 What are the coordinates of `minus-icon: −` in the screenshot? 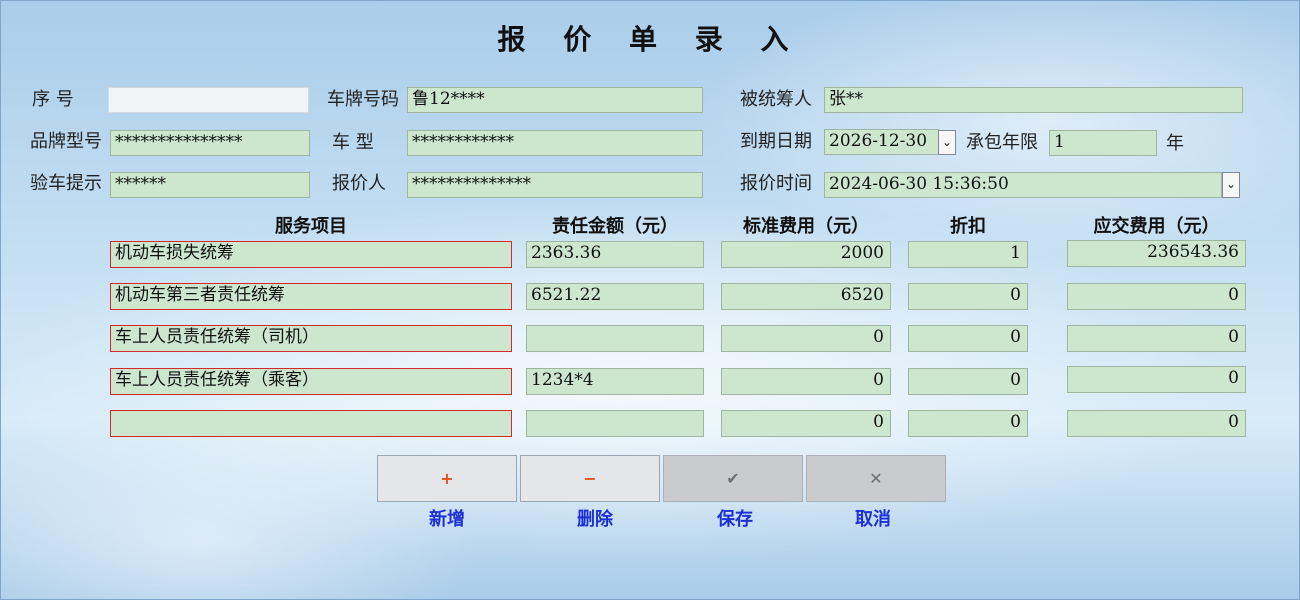 It's located at (590, 478).